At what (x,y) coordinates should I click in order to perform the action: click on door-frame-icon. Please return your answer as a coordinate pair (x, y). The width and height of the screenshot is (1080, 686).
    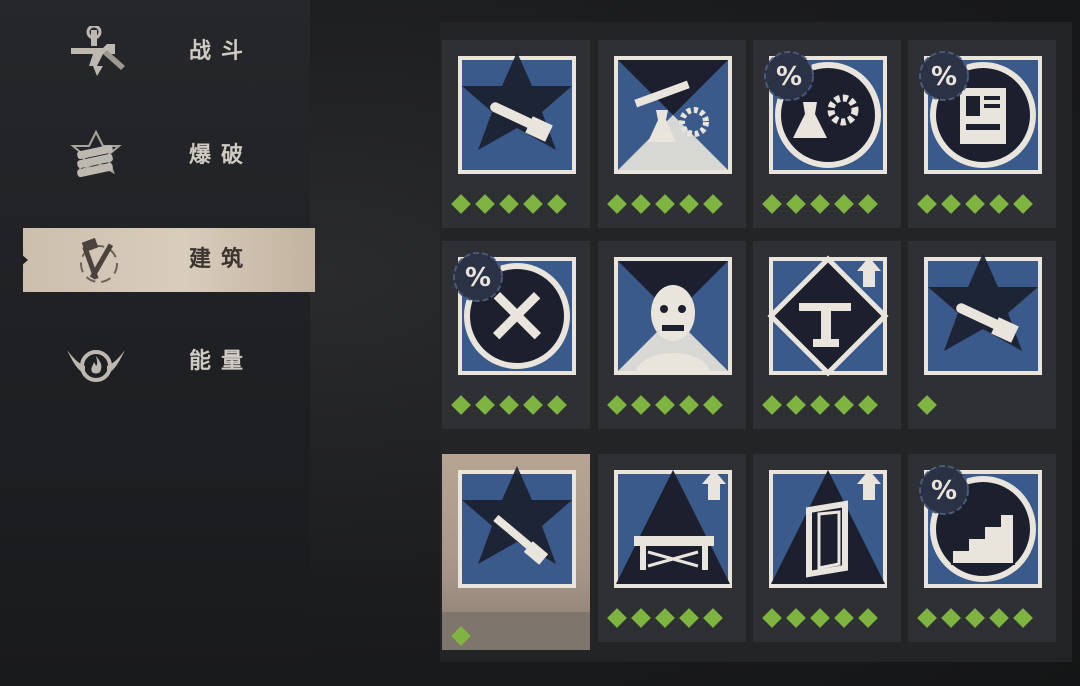
    Looking at the image, I should click on (828, 527).